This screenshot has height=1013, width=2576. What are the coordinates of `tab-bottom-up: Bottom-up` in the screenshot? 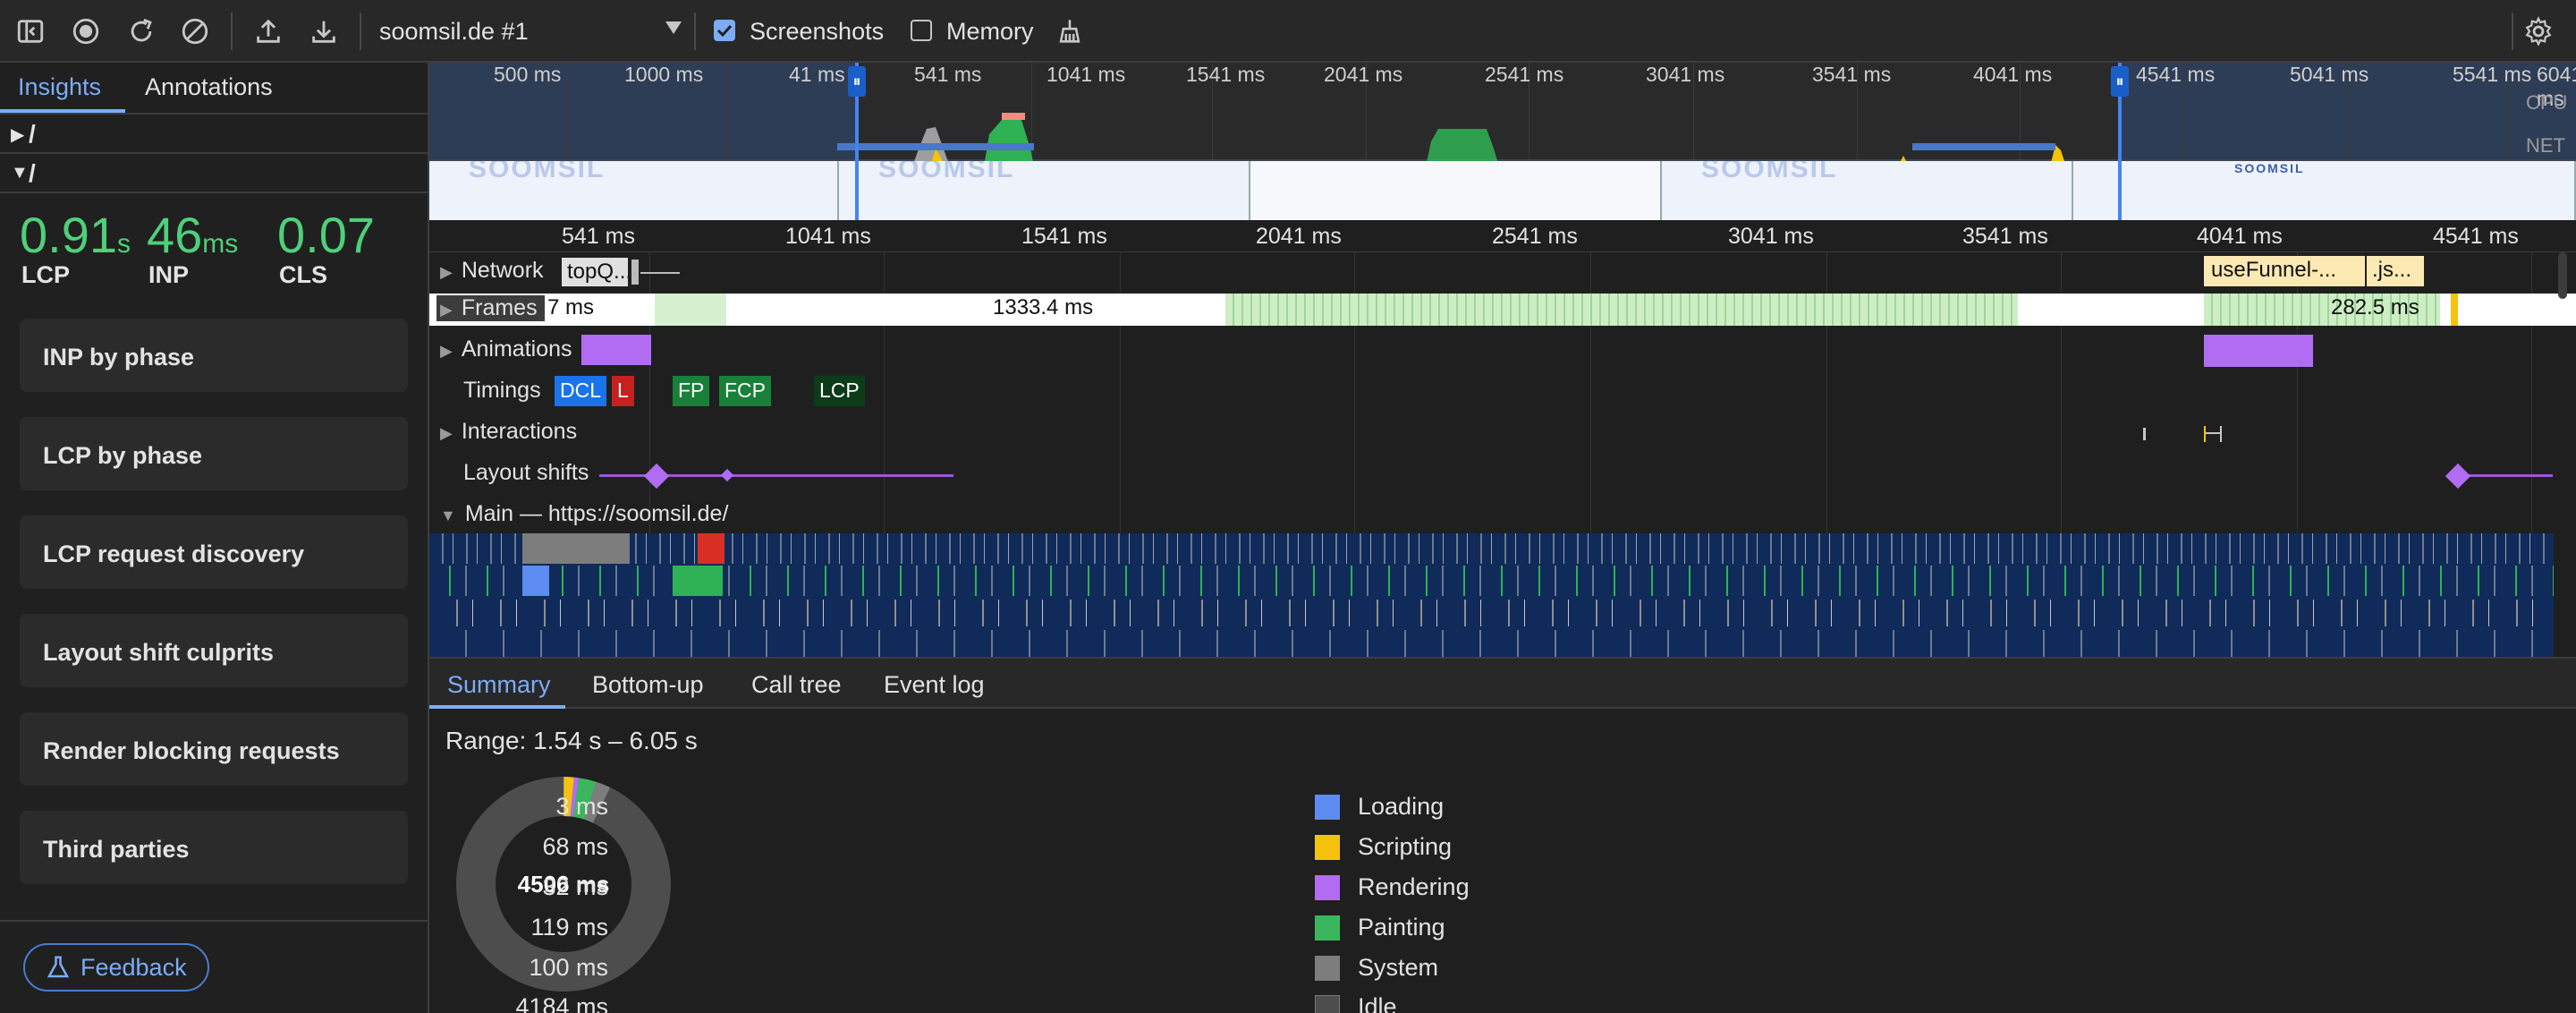 It's located at (648, 685).